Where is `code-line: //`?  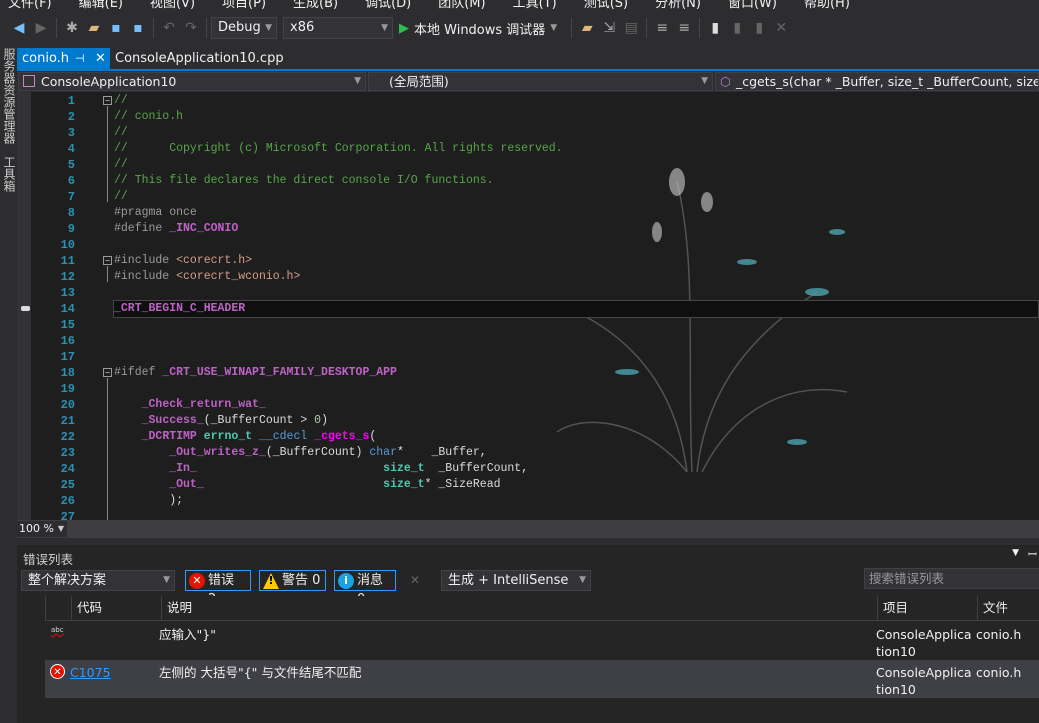 code-line: // is located at coordinates (121, 165).